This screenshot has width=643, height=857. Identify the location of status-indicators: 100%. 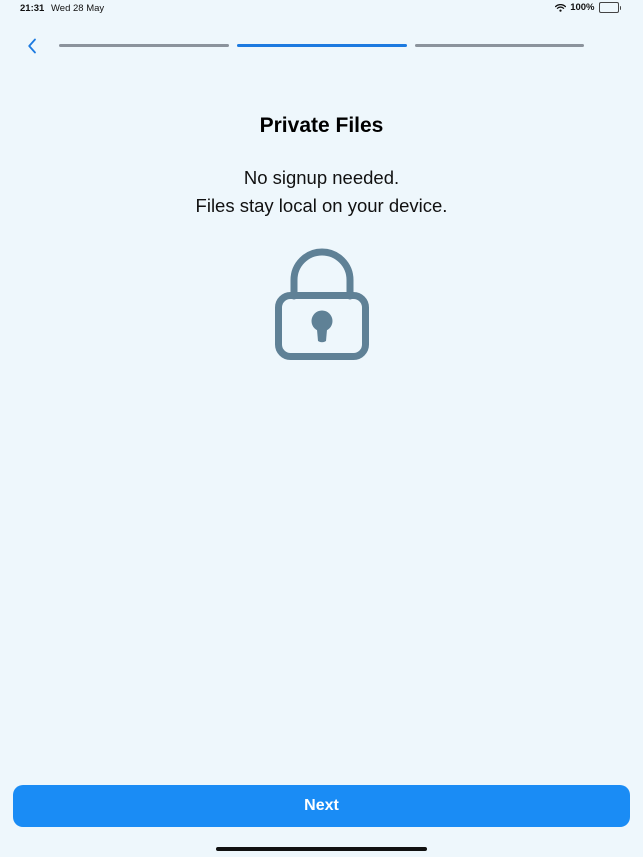
(588, 7).